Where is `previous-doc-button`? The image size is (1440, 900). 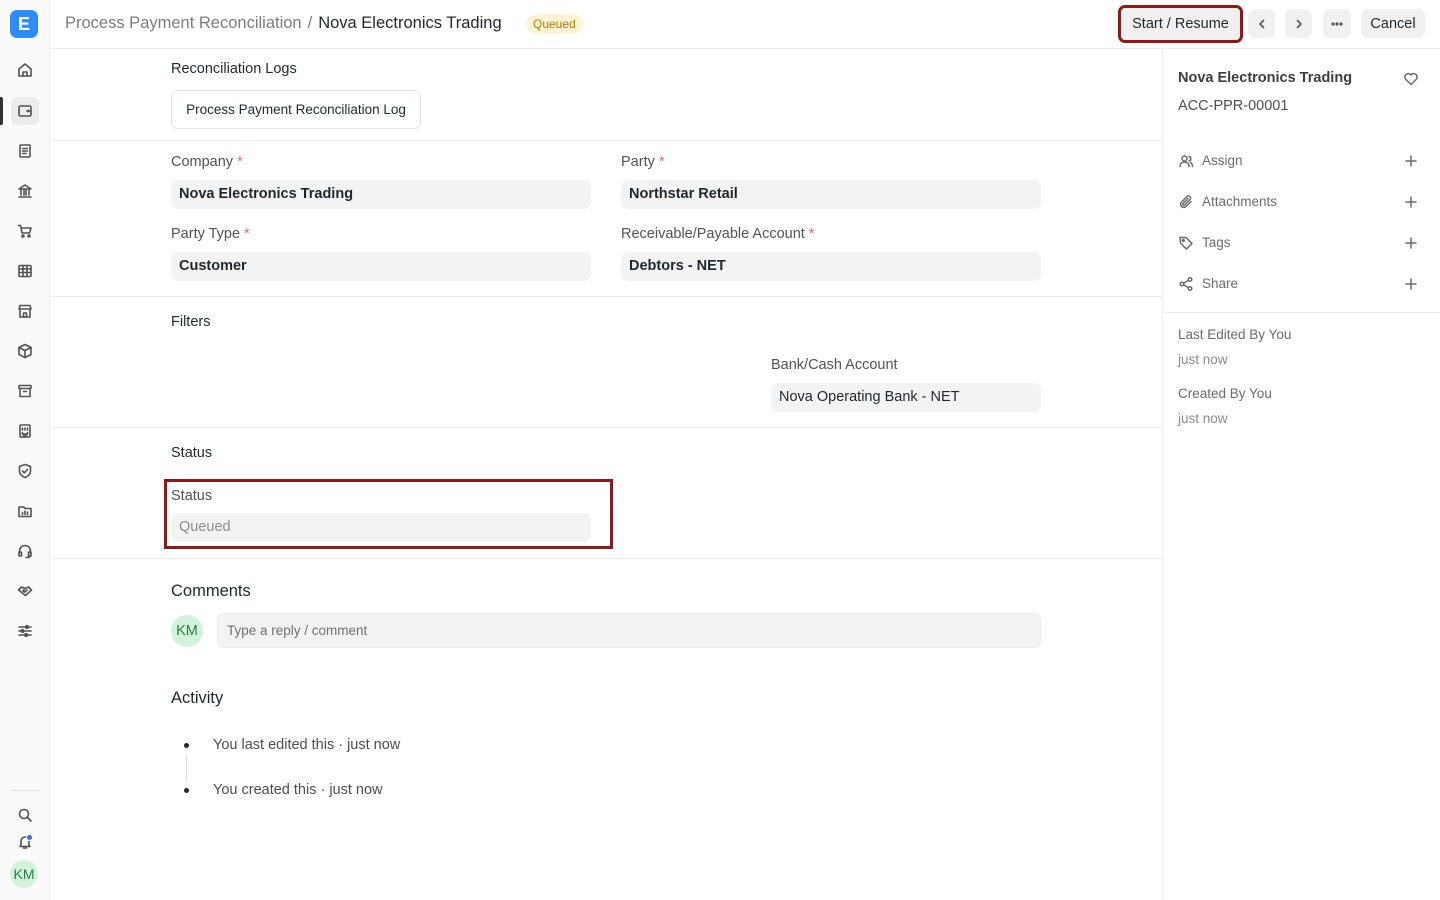 previous-doc-button is located at coordinates (1261, 23).